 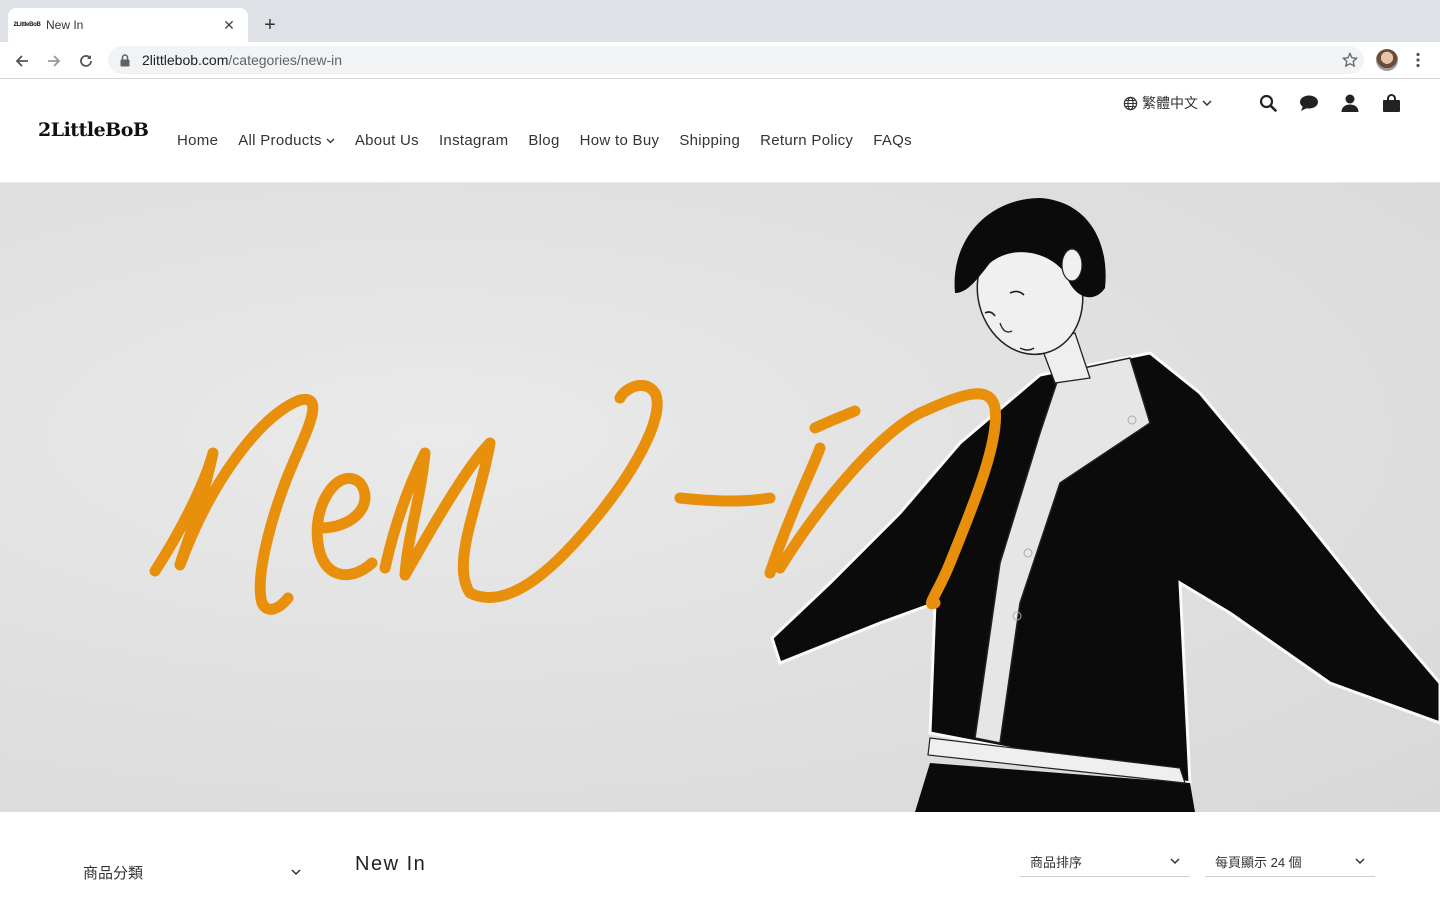 I want to click on nav-shipping: Shipping, so click(x=709, y=140).